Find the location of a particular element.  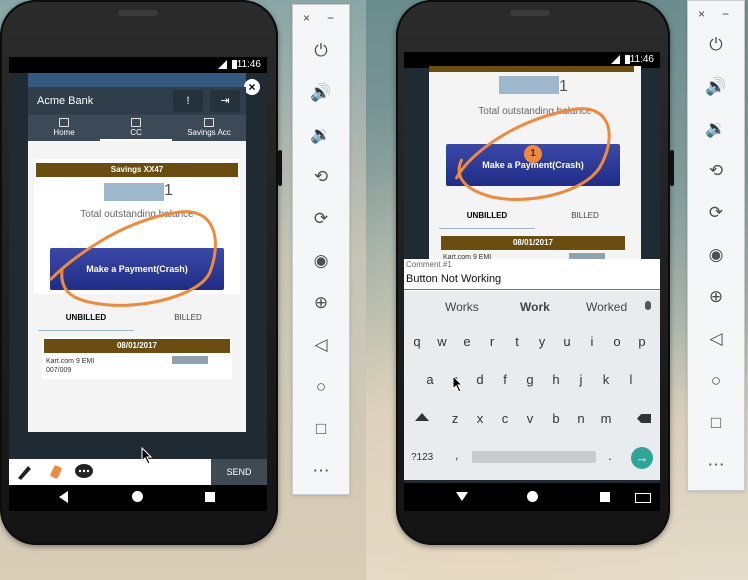

suggestion-3: Worked is located at coordinates (606, 307).